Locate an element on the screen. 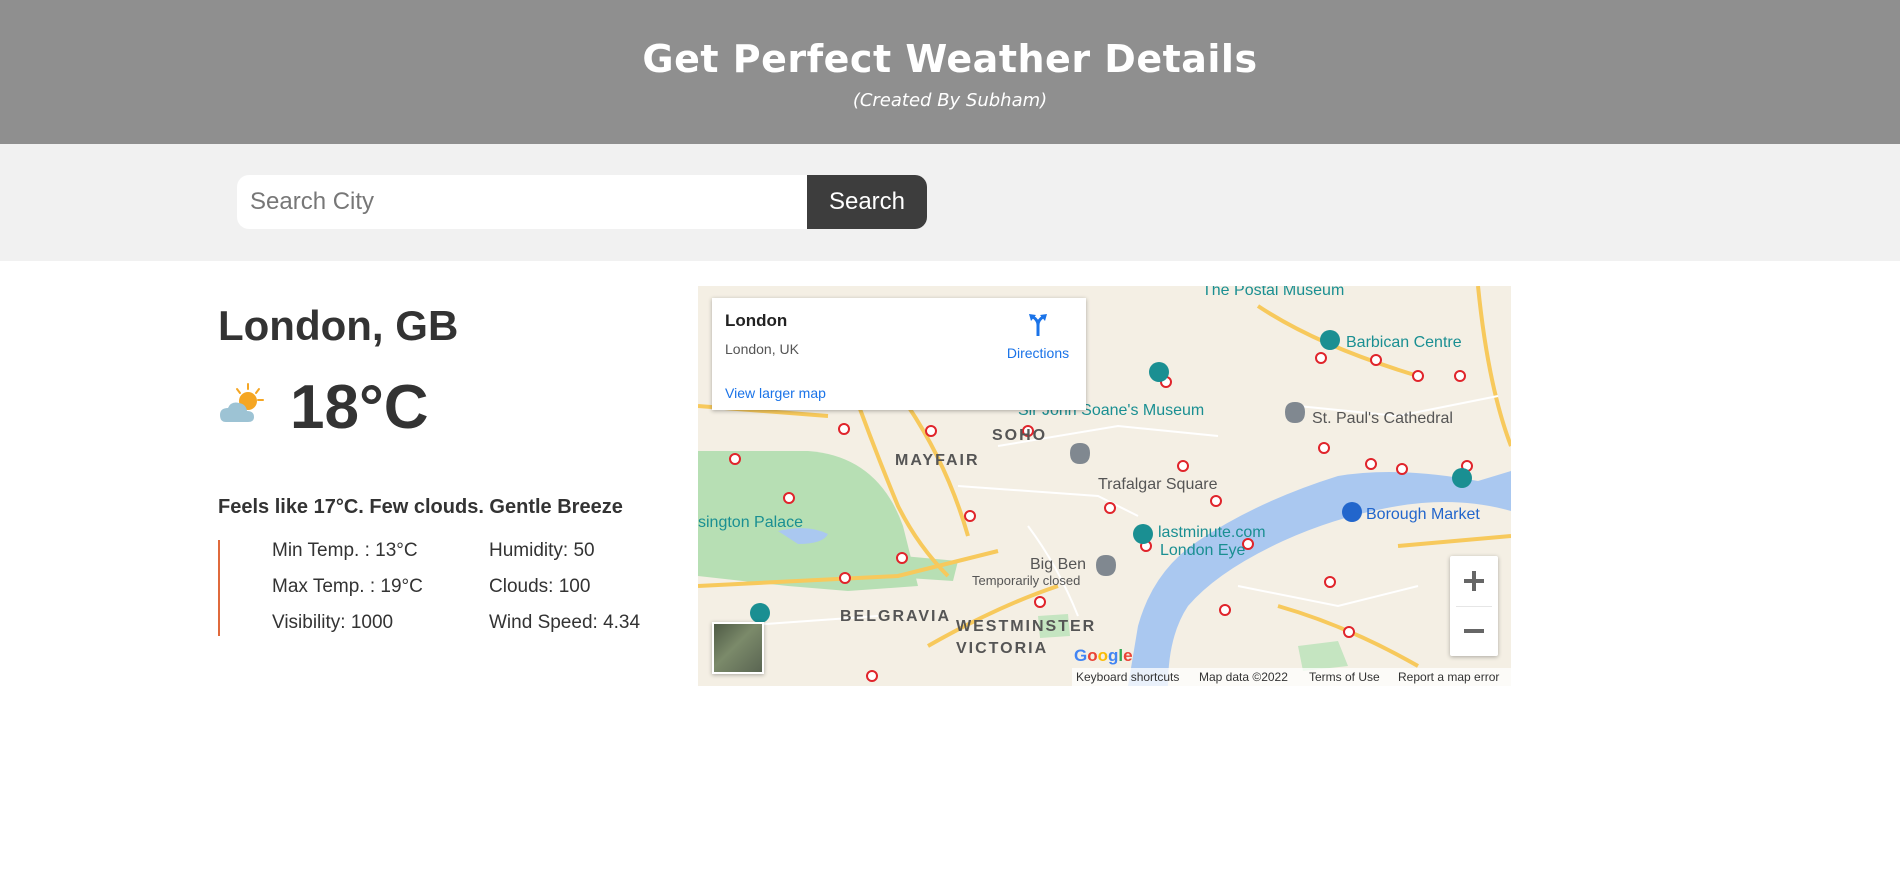 The image size is (1900, 880). plus-icon is located at coordinates (1474, 581).